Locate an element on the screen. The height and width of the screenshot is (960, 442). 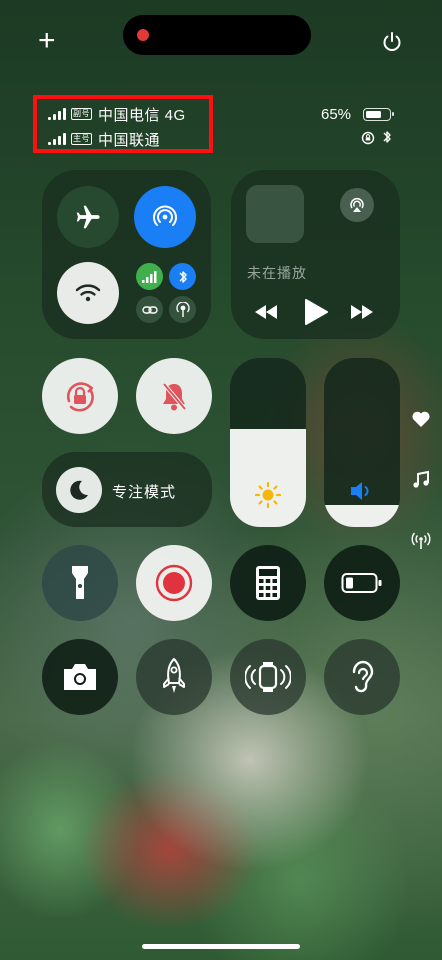
annotation-highlight-box is located at coordinates (123, 124).